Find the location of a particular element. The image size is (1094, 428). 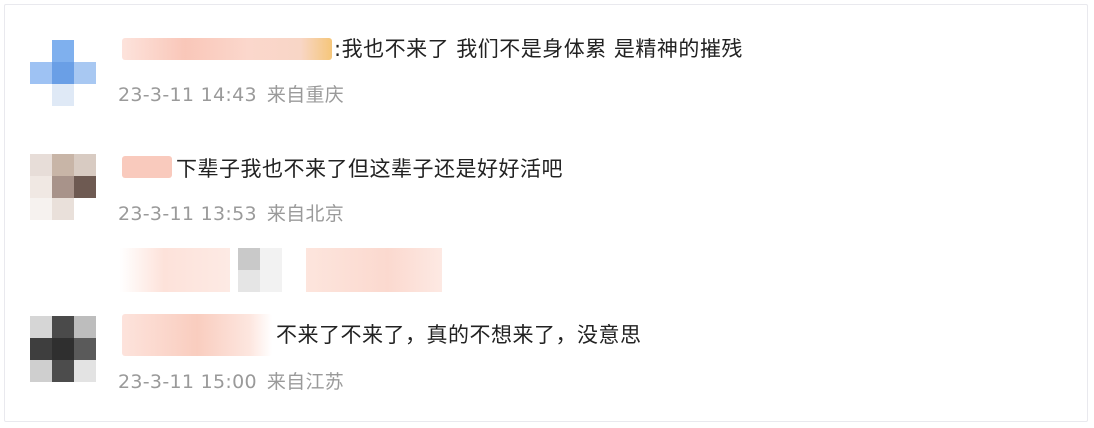

comment-meta: 23-3-11 13:53 来自北京 is located at coordinates (231, 214).